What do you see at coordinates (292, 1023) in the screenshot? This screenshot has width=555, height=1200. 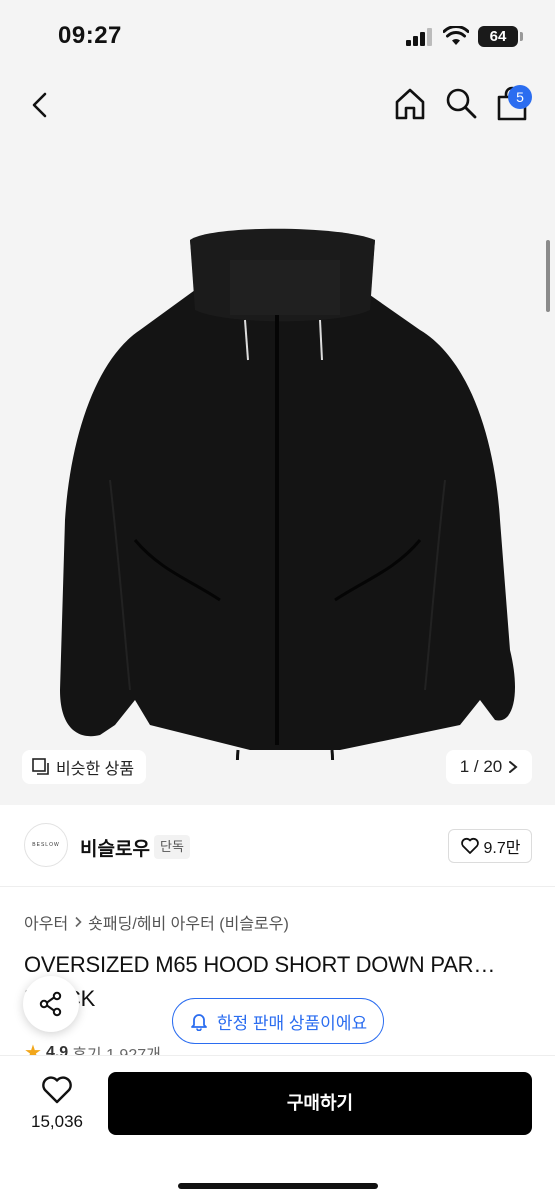 I see `limited-sale-label: 한정 판매 상품이에요` at bounding box center [292, 1023].